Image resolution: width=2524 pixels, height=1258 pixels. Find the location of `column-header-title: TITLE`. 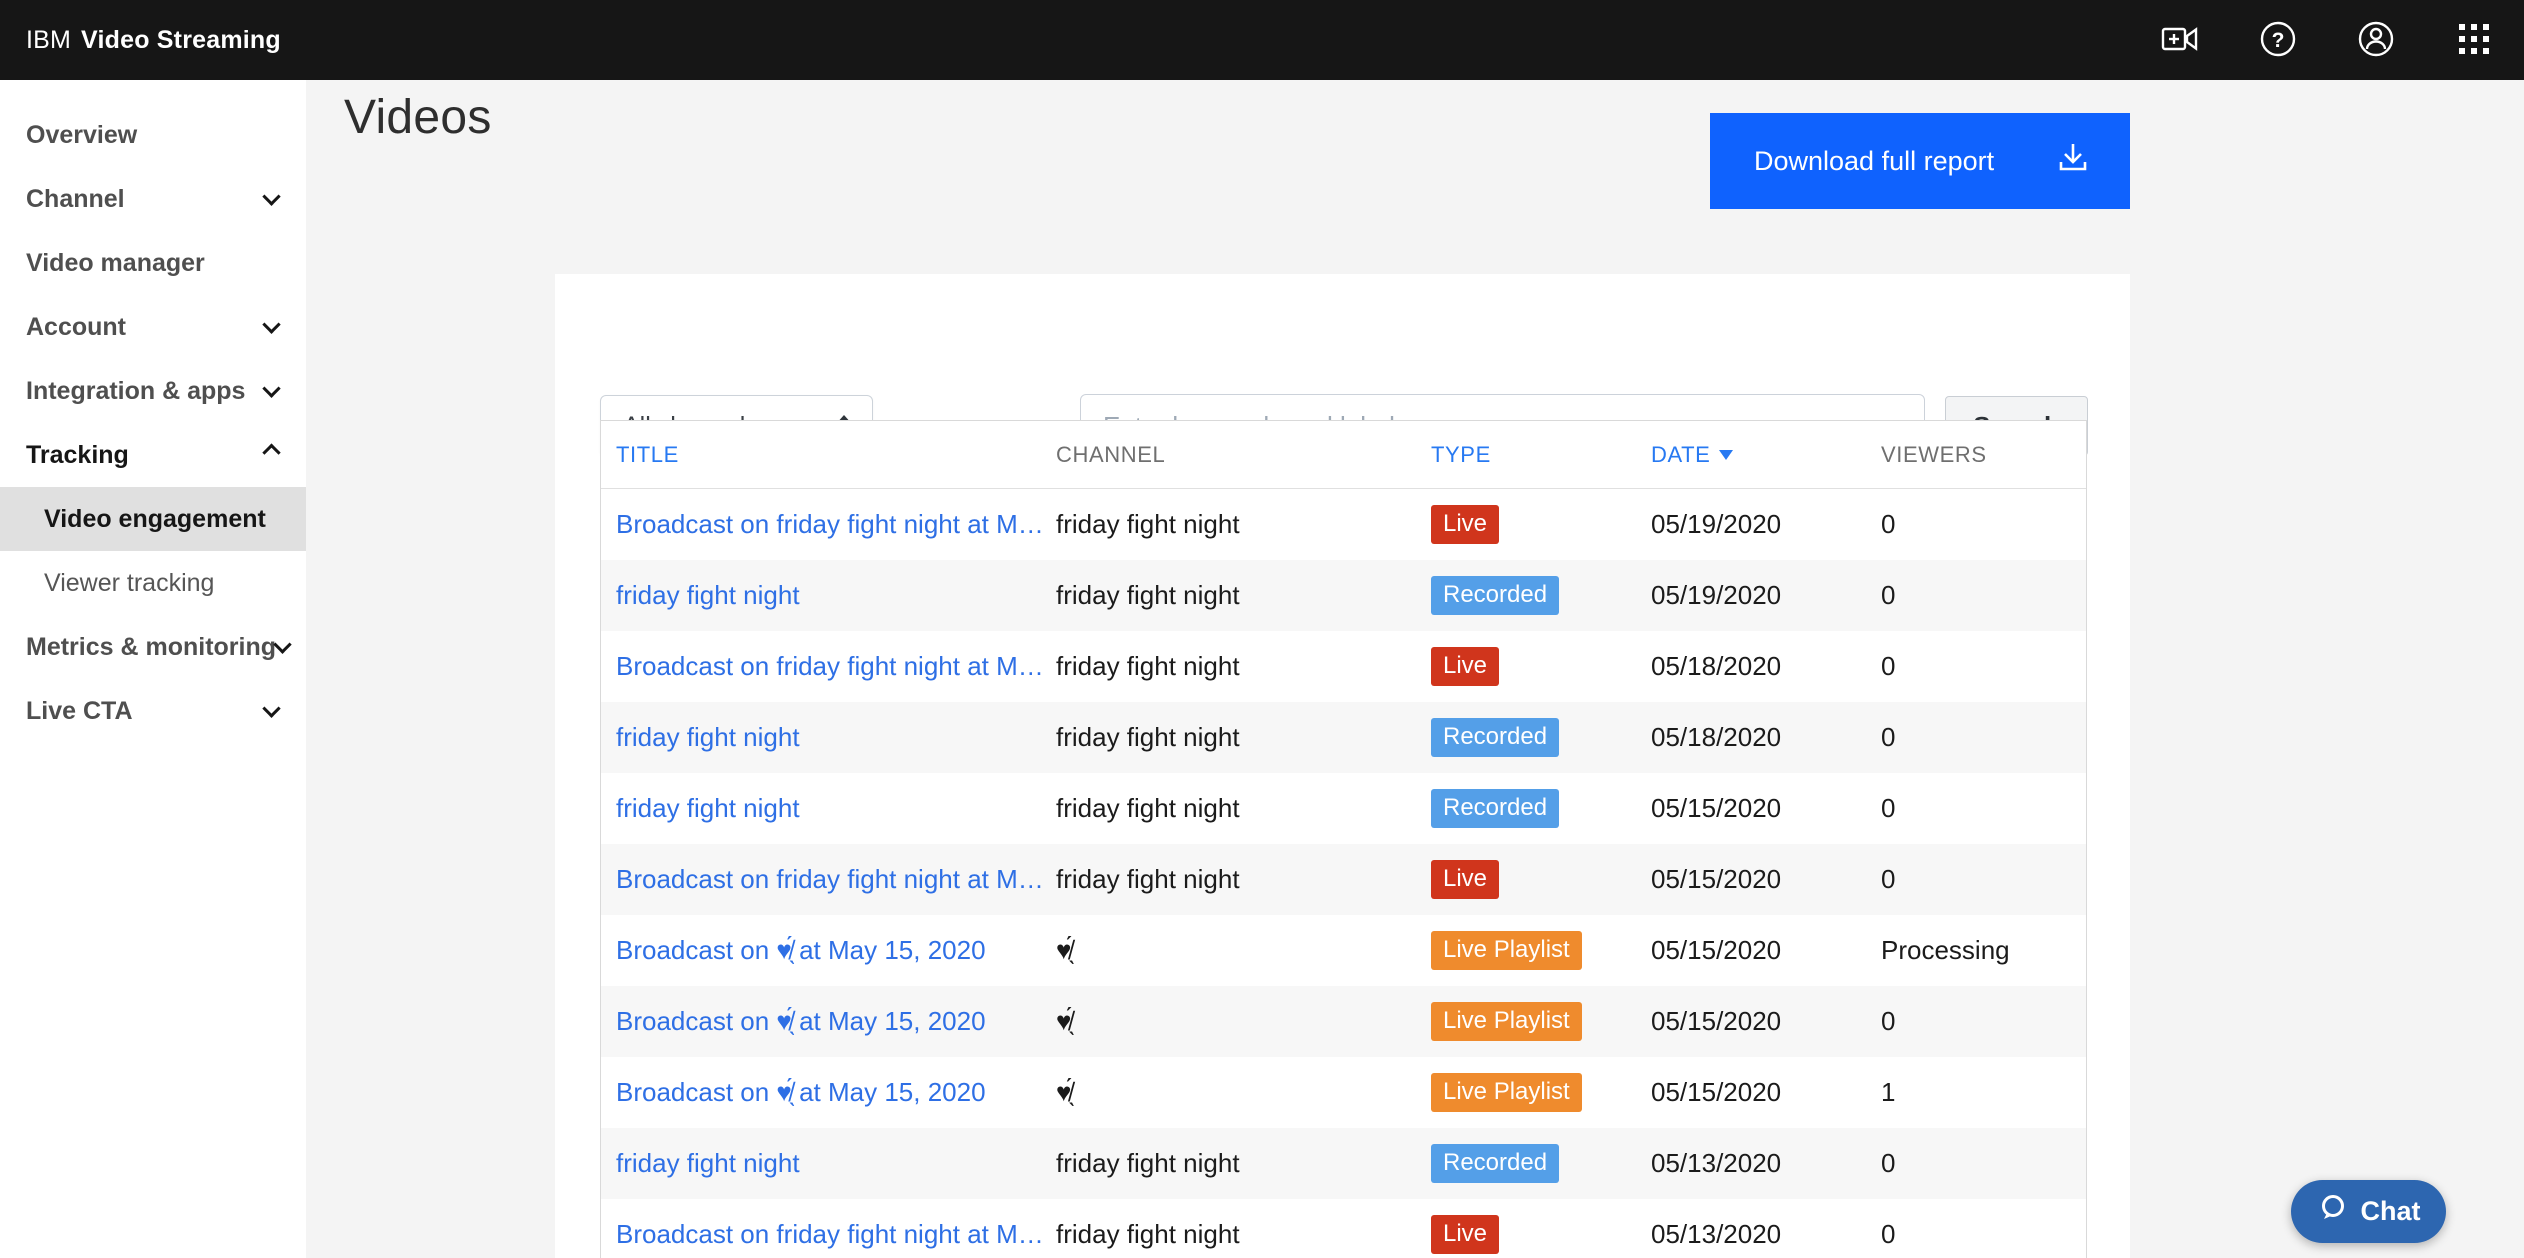

column-header-title: TITLE is located at coordinates (821, 455).